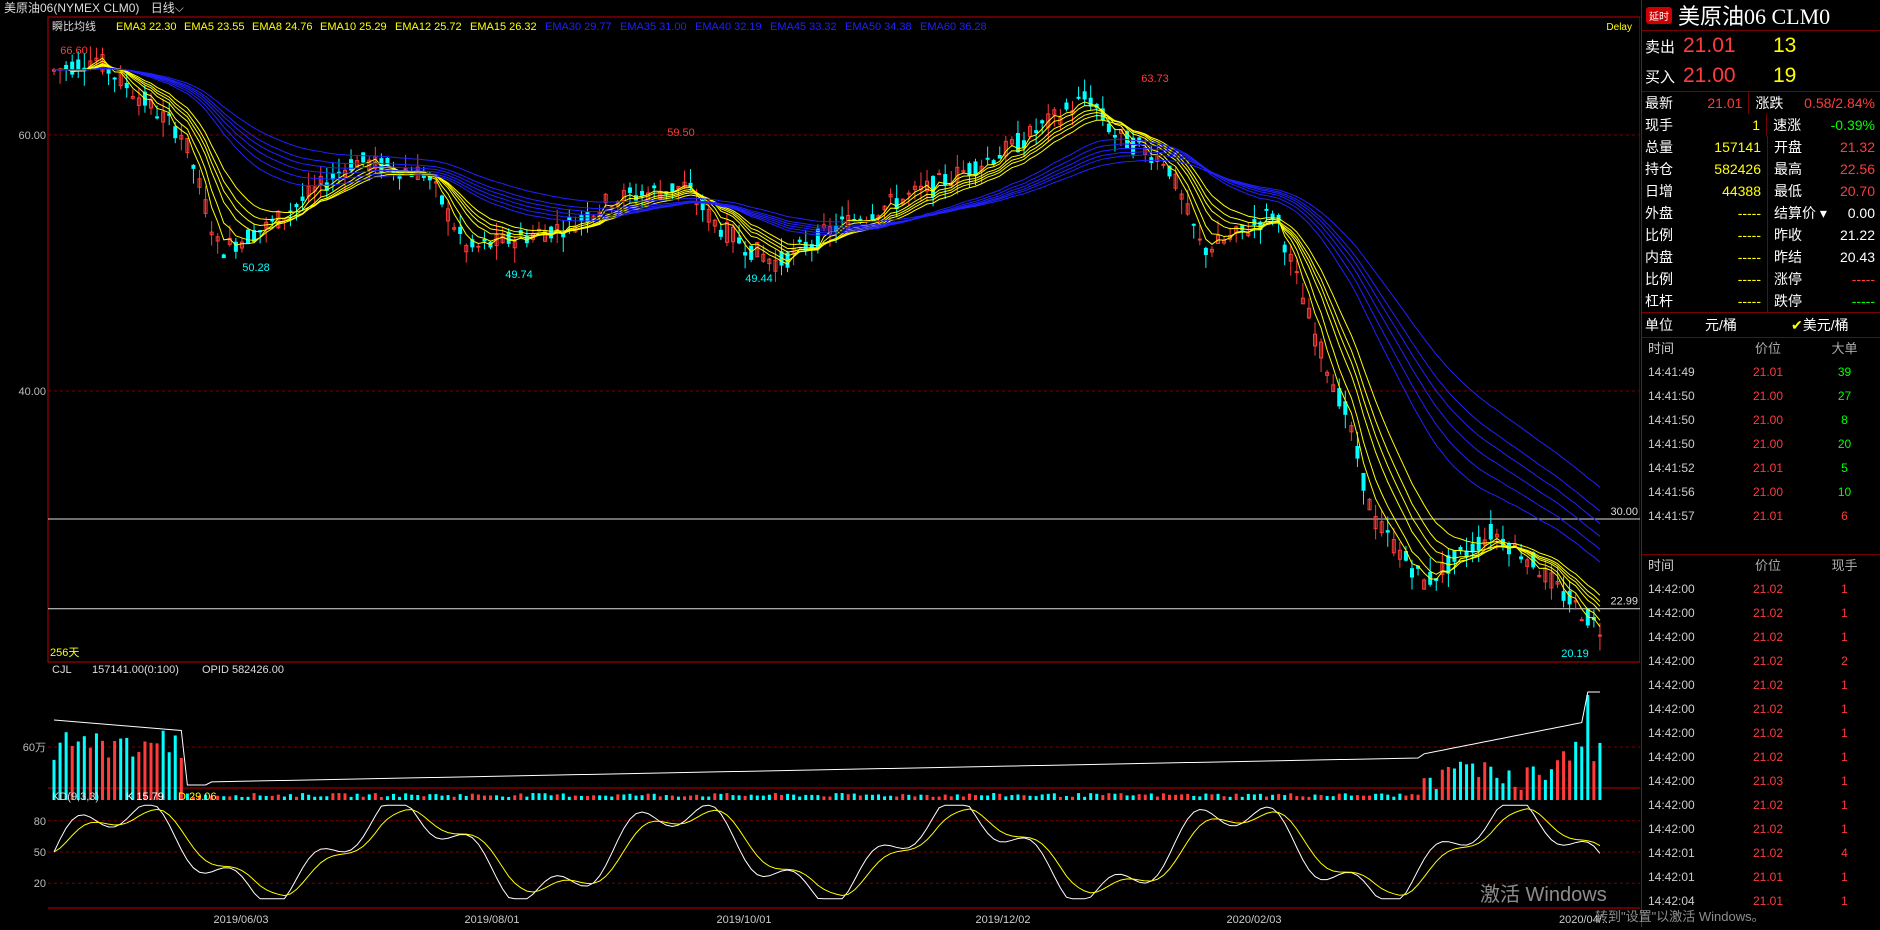 The image size is (1880, 930). What do you see at coordinates (1659, 169) in the screenshot?
I see `quote-field-label: 持仓` at bounding box center [1659, 169].